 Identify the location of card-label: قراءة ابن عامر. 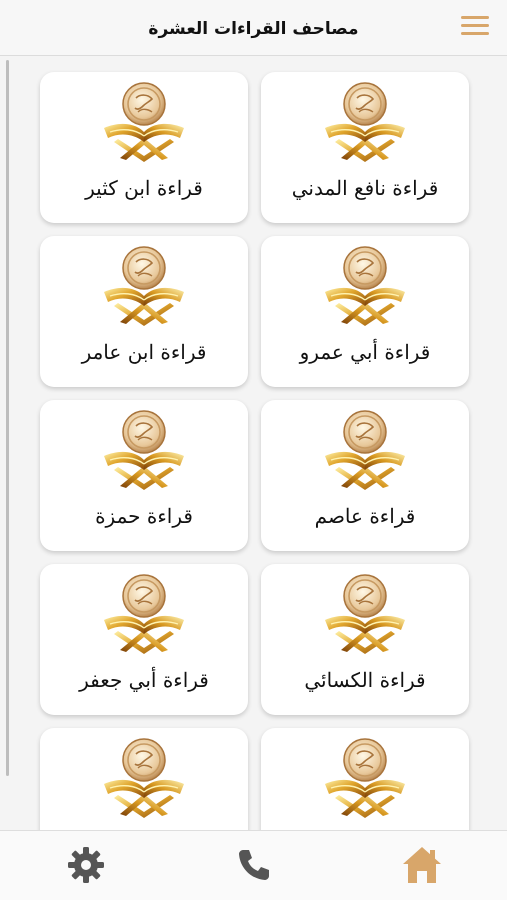
(144, 352).